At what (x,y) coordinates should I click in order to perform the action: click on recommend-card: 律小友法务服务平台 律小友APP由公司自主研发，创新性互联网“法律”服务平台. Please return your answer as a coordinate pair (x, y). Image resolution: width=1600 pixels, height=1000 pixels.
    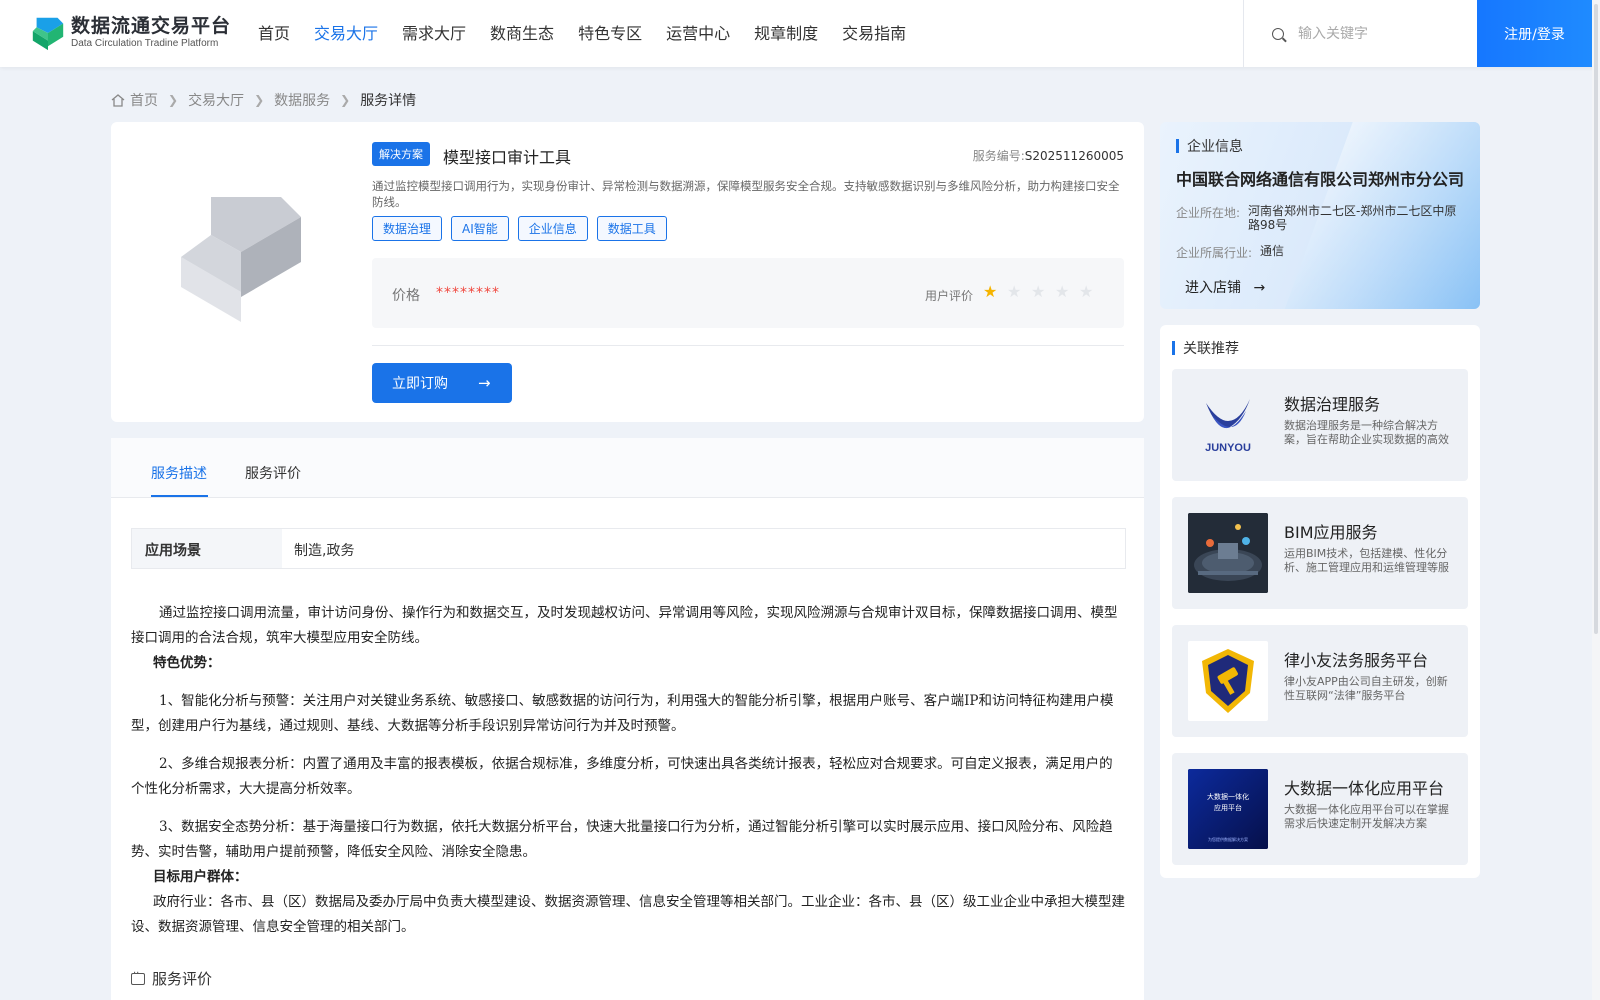
    Looking at the image, I should click on (1320, 681).